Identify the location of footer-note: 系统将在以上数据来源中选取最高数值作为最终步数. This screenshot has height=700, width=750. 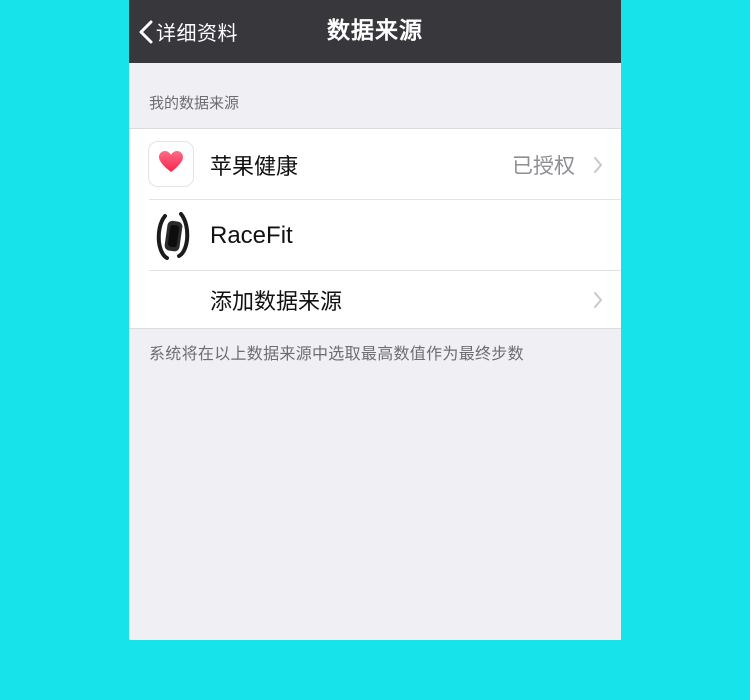
(336, 353).